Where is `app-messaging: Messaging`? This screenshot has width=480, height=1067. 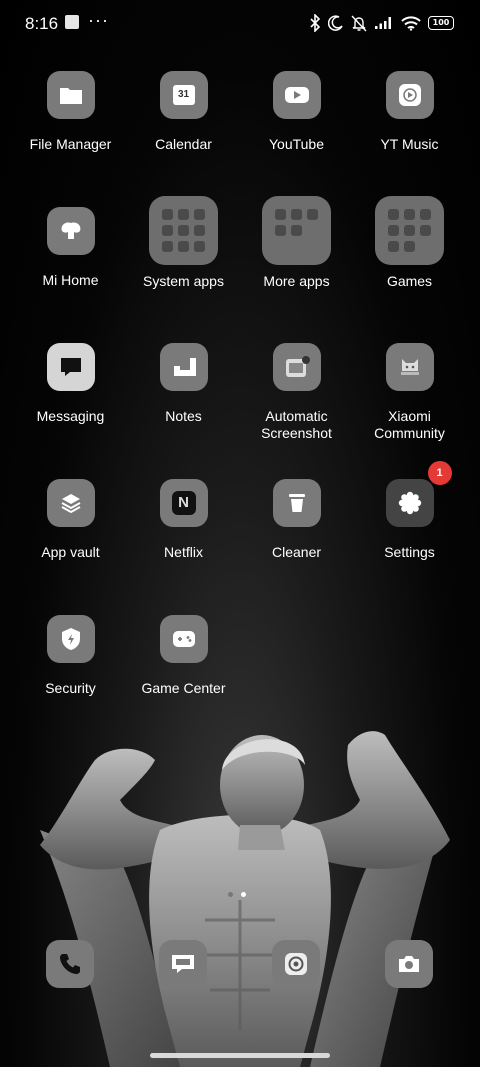
app-messaging: Messaging is located at coordinates (70, 384).